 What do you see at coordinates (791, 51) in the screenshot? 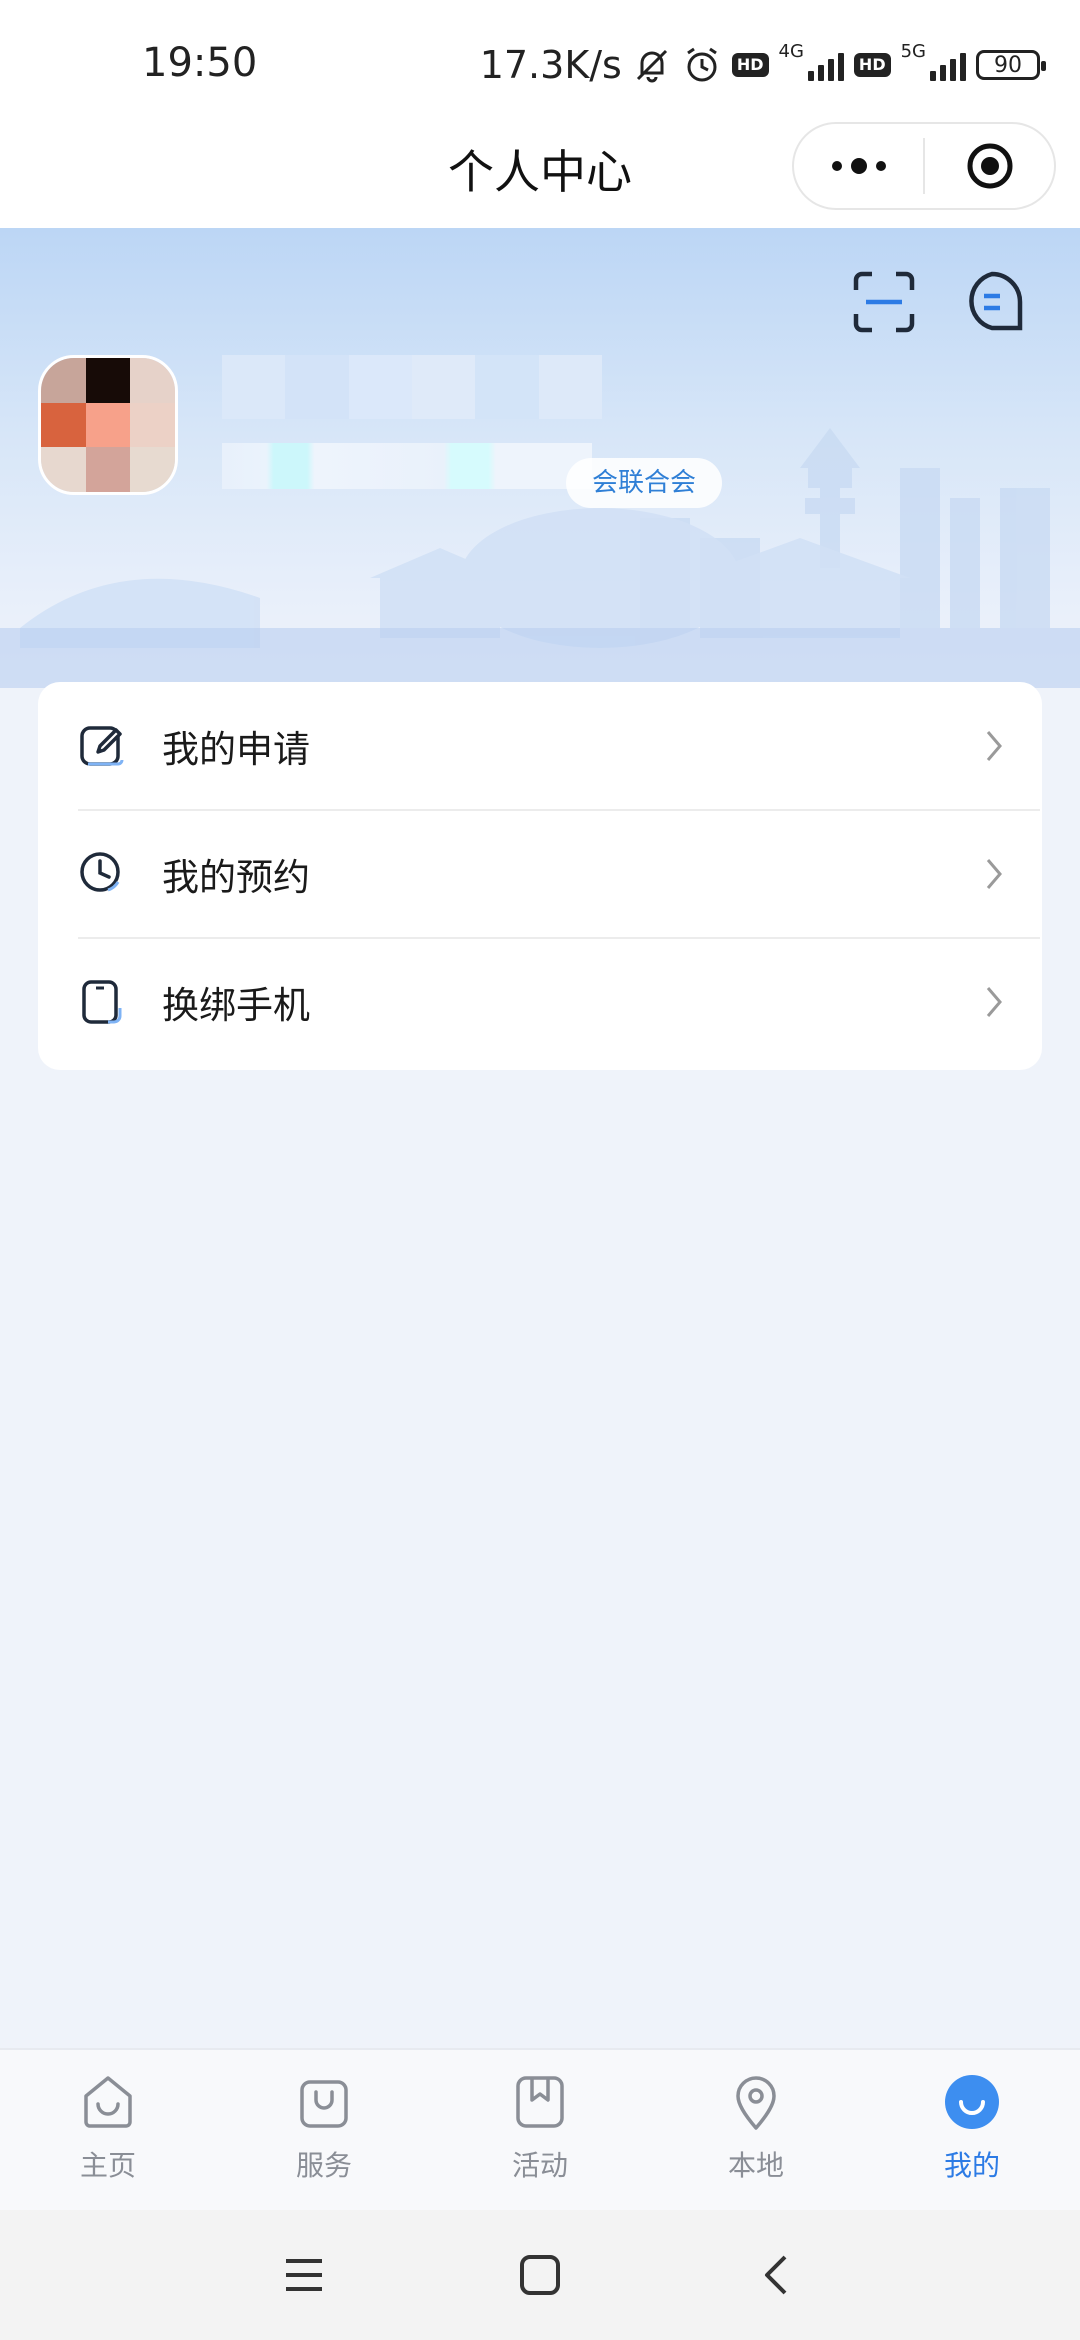
I see `network-type-1: 4G` at bounding box center [791, 51].